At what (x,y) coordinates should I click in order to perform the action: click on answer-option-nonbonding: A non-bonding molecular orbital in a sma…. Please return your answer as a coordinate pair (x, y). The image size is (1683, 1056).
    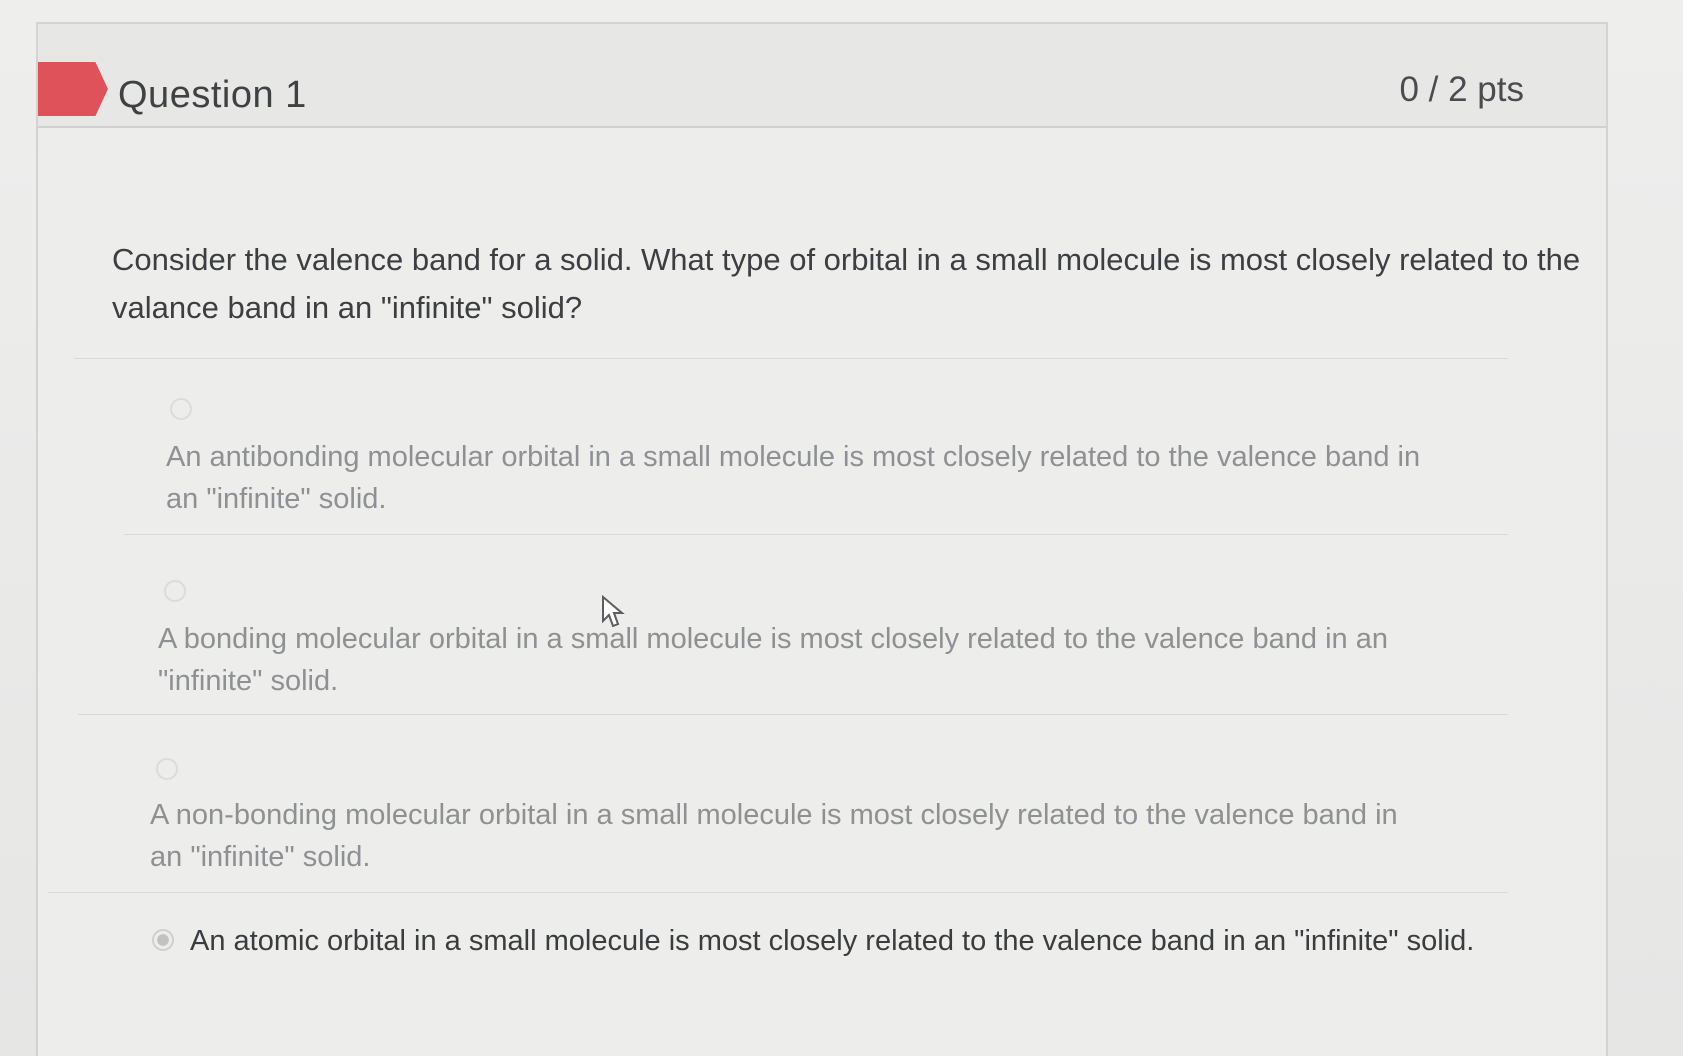
    Looking at the image, I should click on (809, 817).